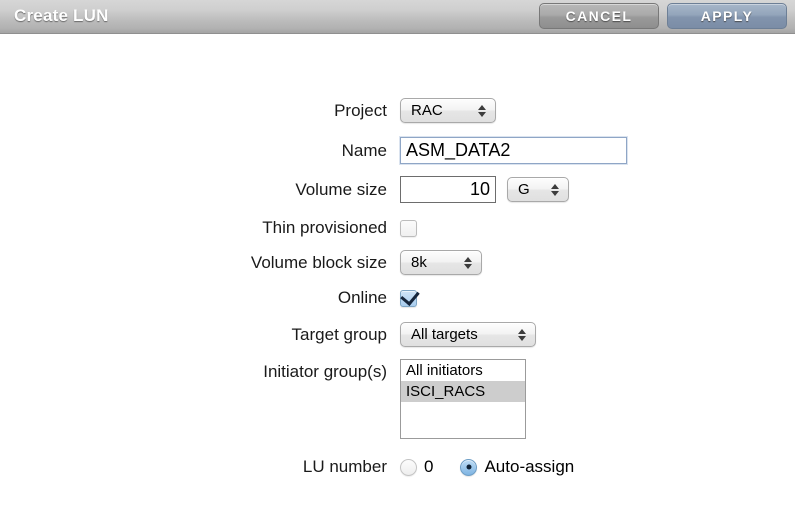 Image resolution: width=795 pixels, height=511 pixels. What do you see at coordinates (61, 15) in the screenshot?
I see `dialog-title: Create LUN` at bounding box center [61, 15].